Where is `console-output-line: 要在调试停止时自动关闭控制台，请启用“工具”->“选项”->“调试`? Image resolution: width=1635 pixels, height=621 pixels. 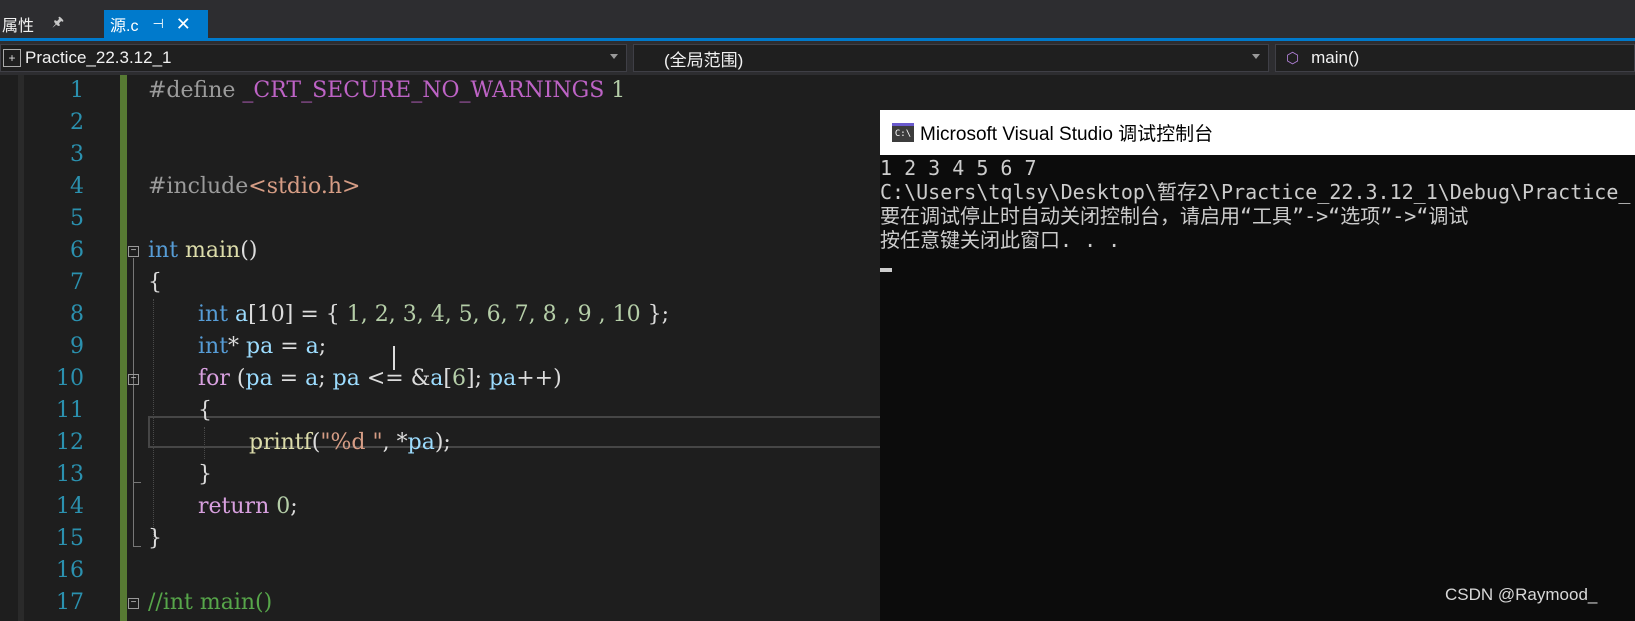 console-output-line: 要在调试停止时自动关闭控制台，请启用“工具”->“选项”->“调试 is located at coordinates (1174, 216).